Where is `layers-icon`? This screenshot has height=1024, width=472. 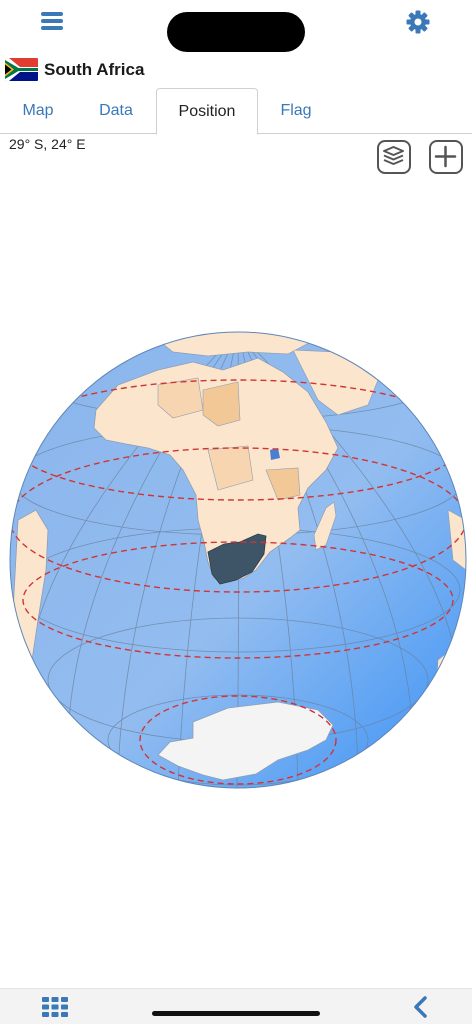 layers-icon is located at coordinates (393, 155).